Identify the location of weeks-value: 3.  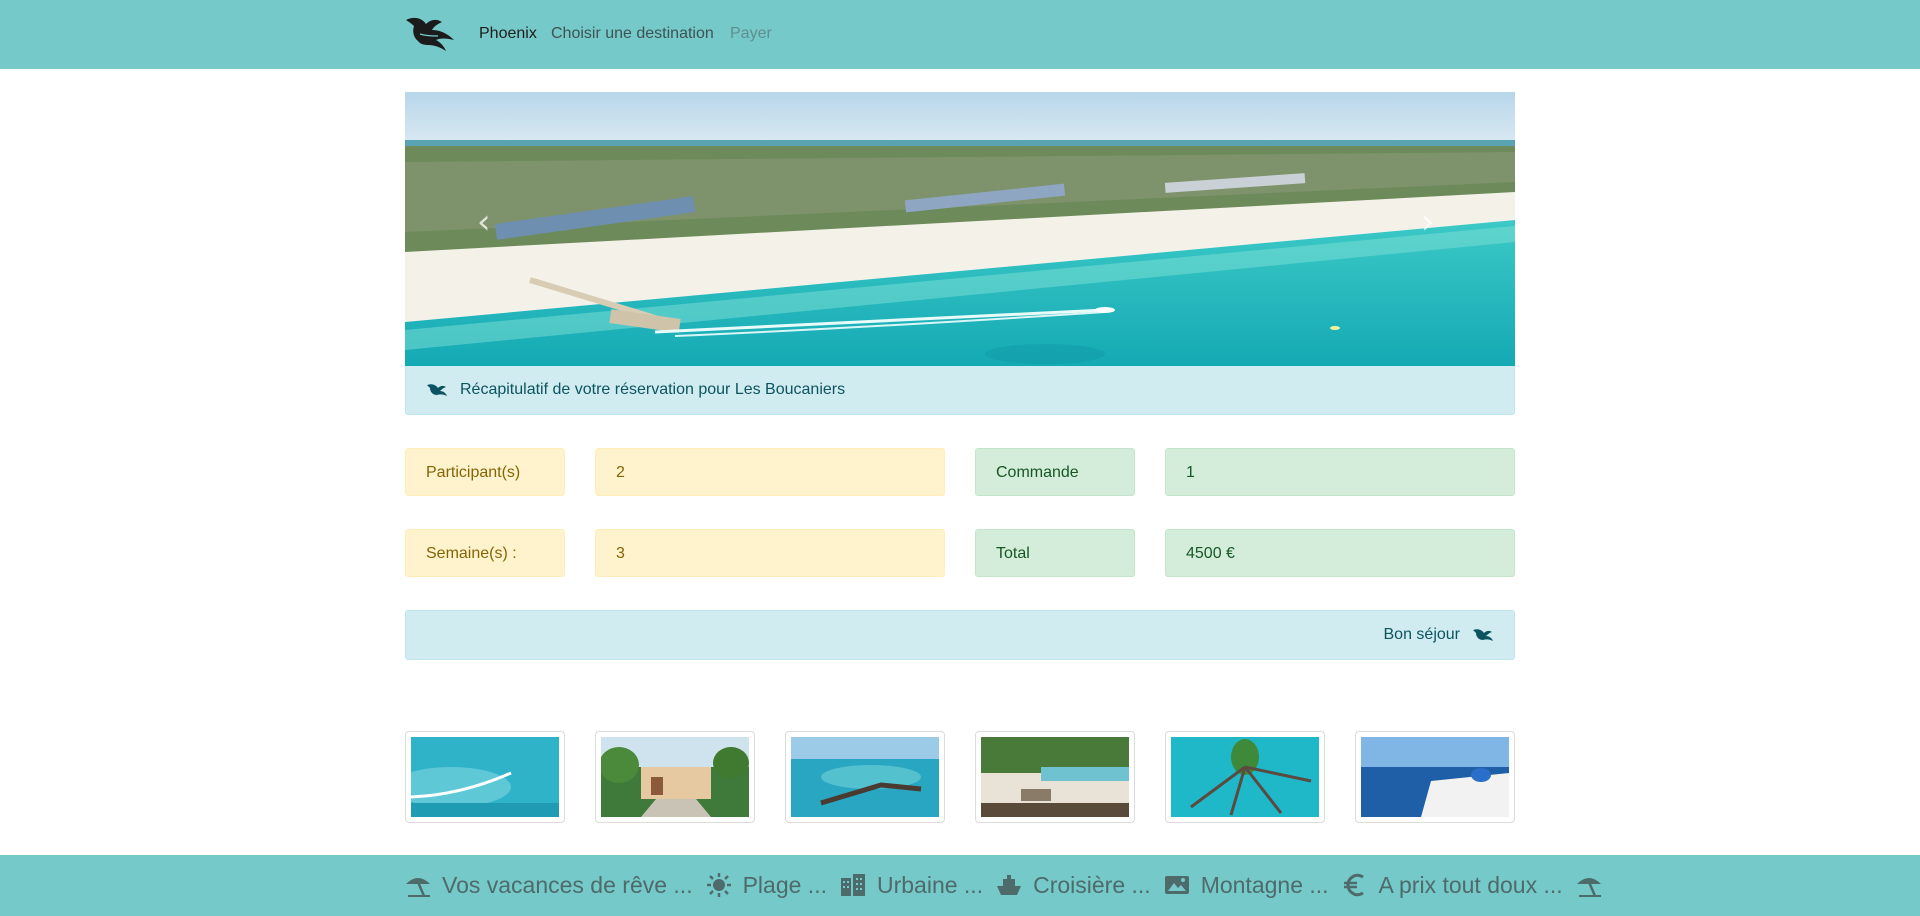
(770, 553).